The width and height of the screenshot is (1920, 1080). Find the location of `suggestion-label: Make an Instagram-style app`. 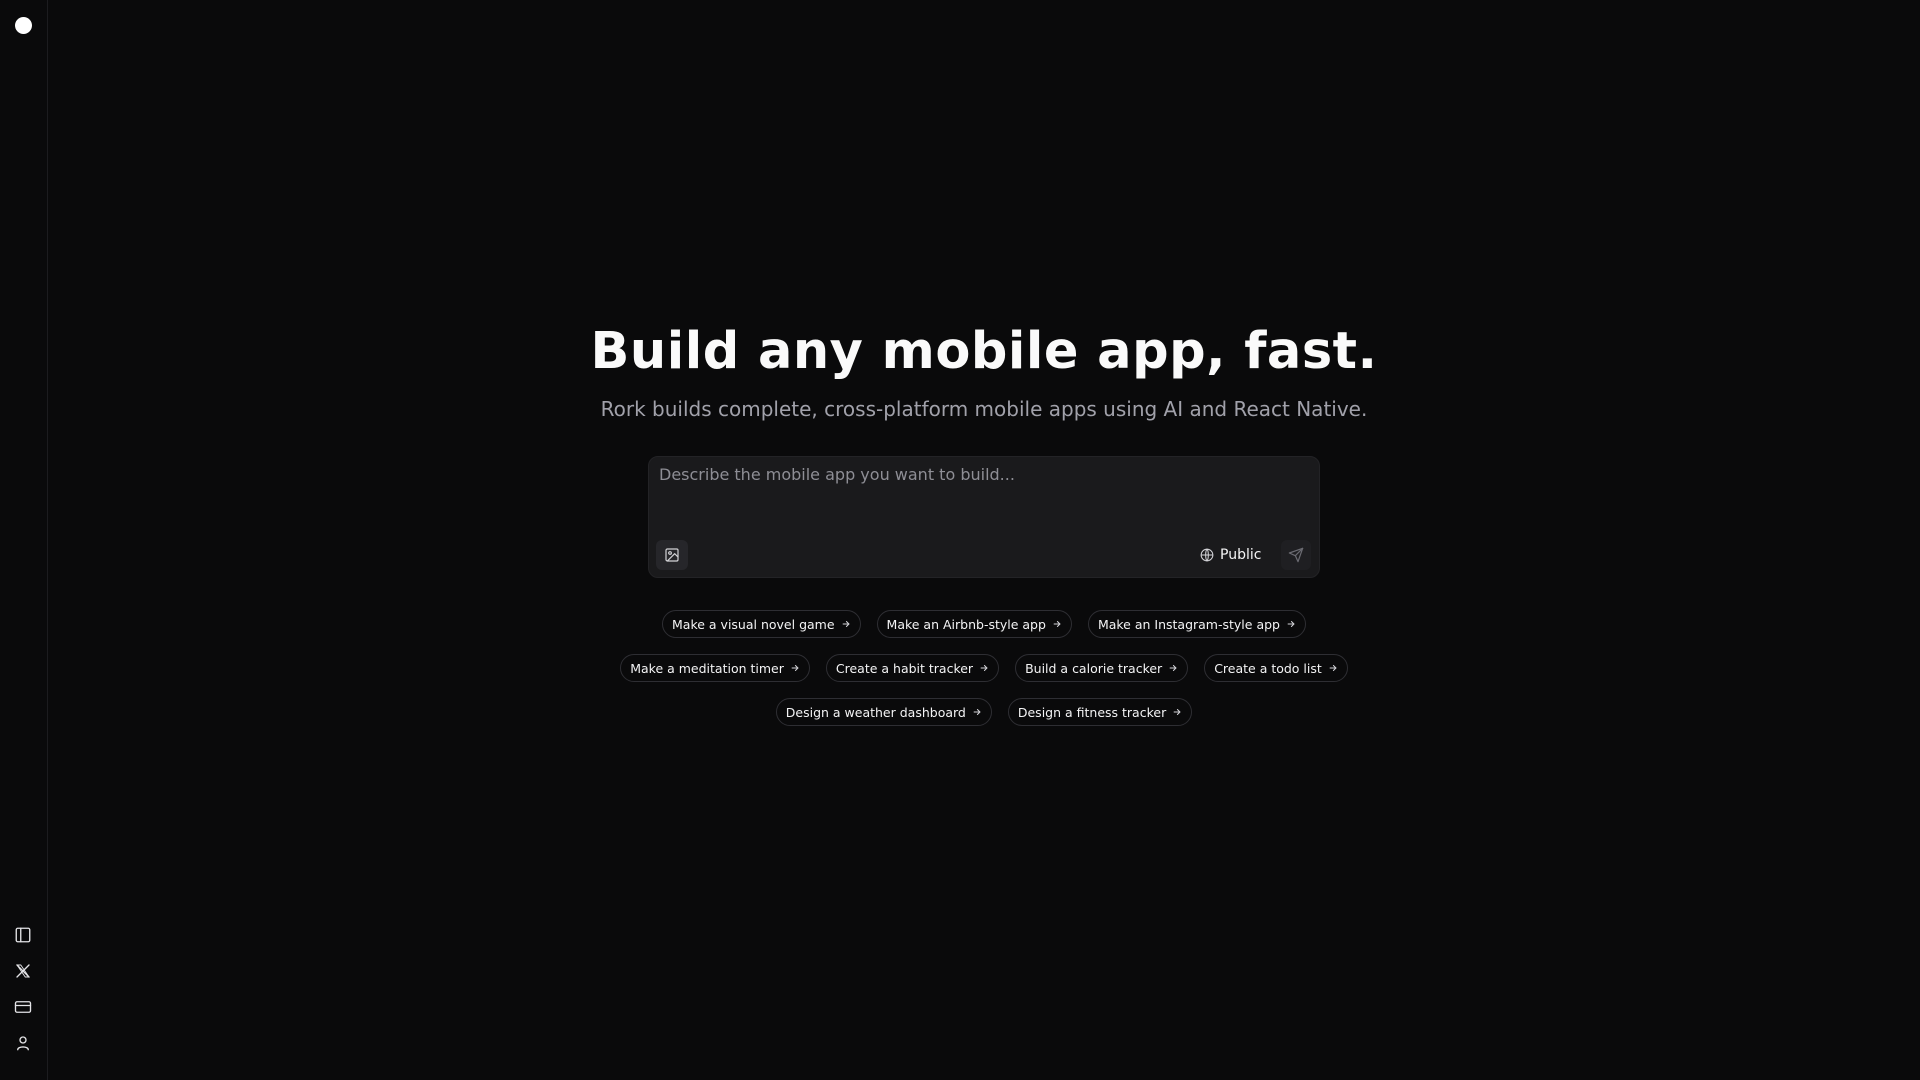

suggestion-label: Make an Instagram-style app is located at coordinates (1188, 624).